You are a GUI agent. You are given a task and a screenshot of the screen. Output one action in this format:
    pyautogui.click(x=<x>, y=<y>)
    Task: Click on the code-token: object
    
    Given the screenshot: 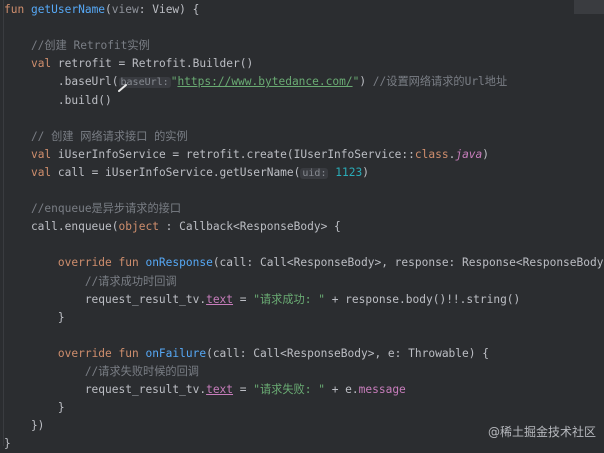 What is the action you would take?
    pyautogui.click(x=138, y=227)
    